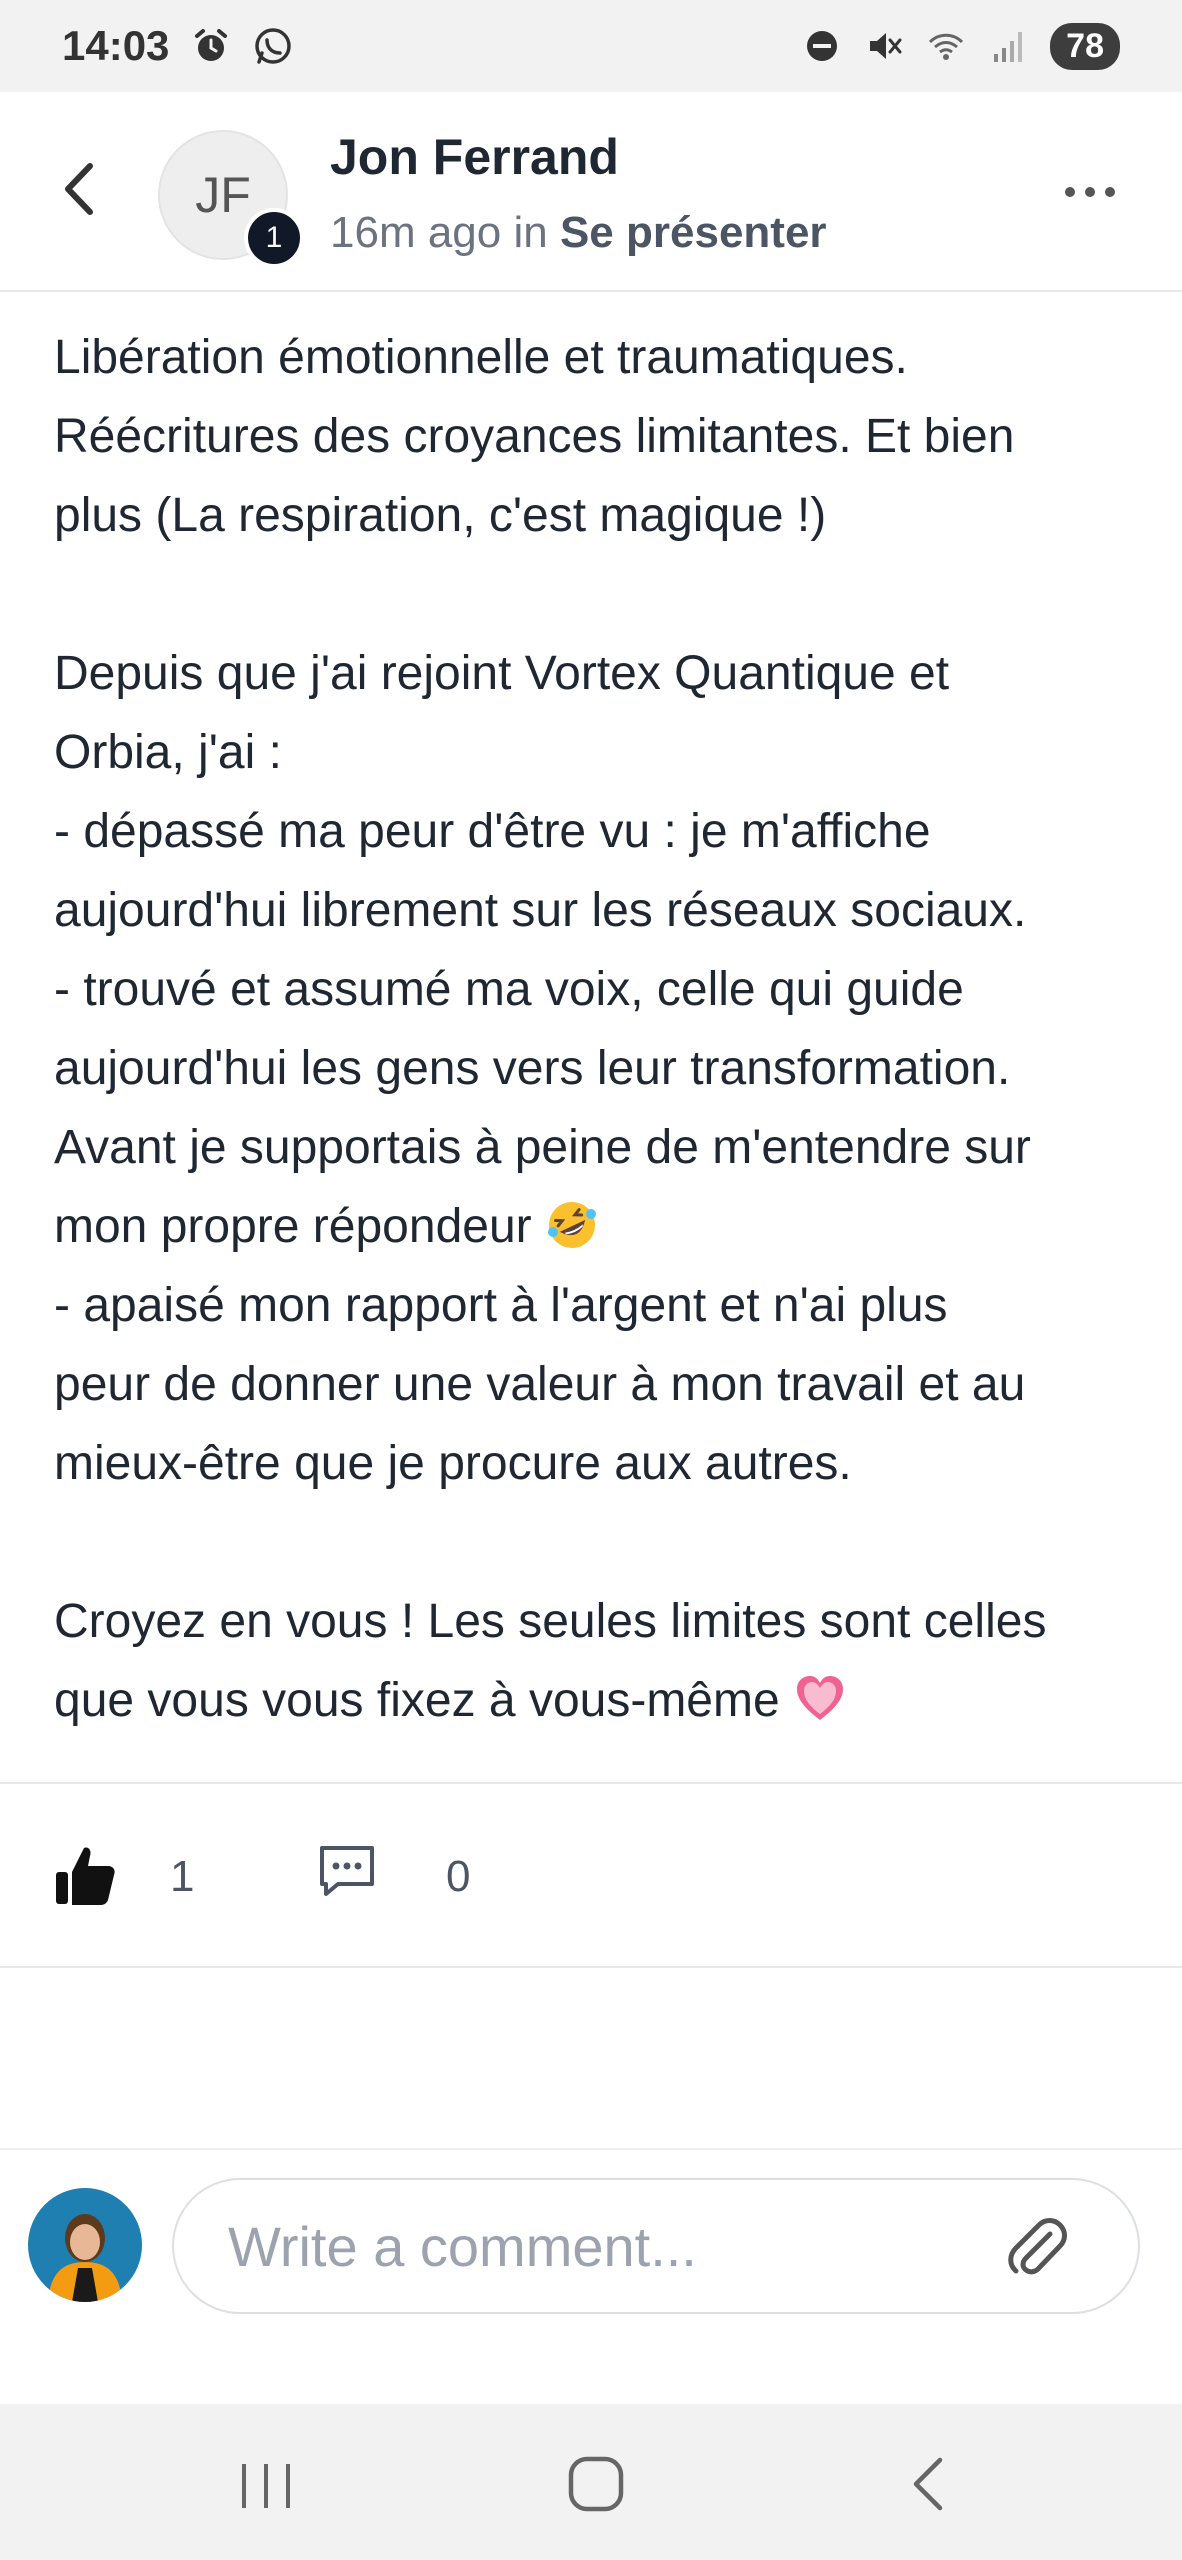 Image resolution: width=1182 pixels, height=2560 pixels. What do you see at coordinates (571, 1225) in the screenshot?
I see `rofl-emoji-icon` at bounding box center [571, 1225].